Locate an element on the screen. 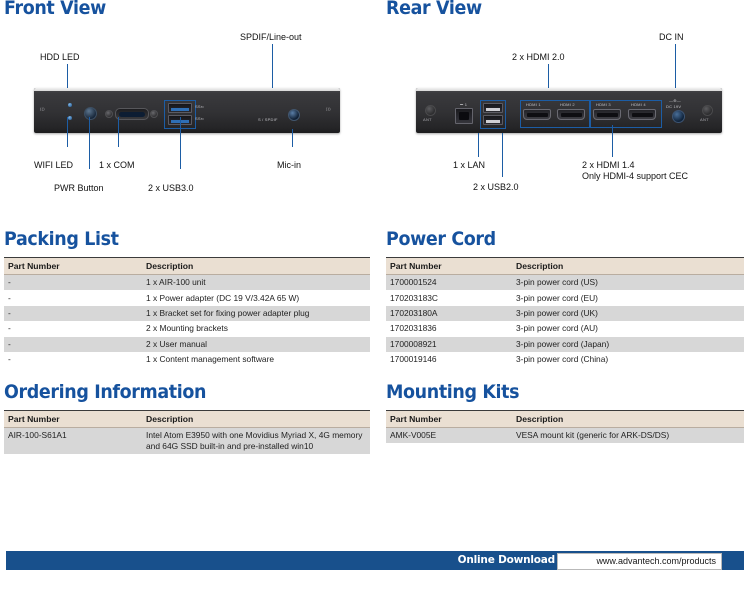 This screenshot has height=591, width=750. callout-mic-in: Mic-in is located at coordinates (289, 165).